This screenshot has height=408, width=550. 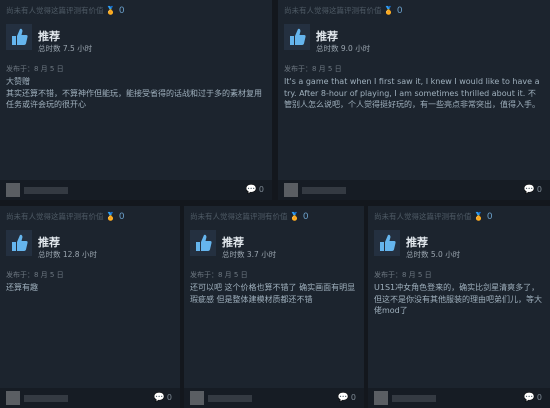 I want to click on playtime: 总时数 3.7 小时, so click(x=249, y=254).